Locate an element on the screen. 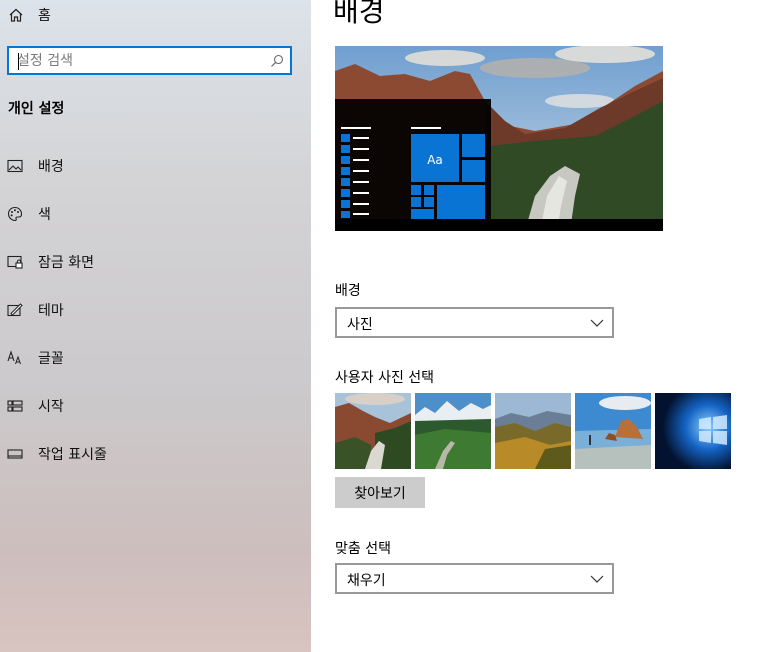 The height and width of the screenshot is (652, 779). choose-photo-label: 사용자 사진 선택 is located at coordinates (385, 378).